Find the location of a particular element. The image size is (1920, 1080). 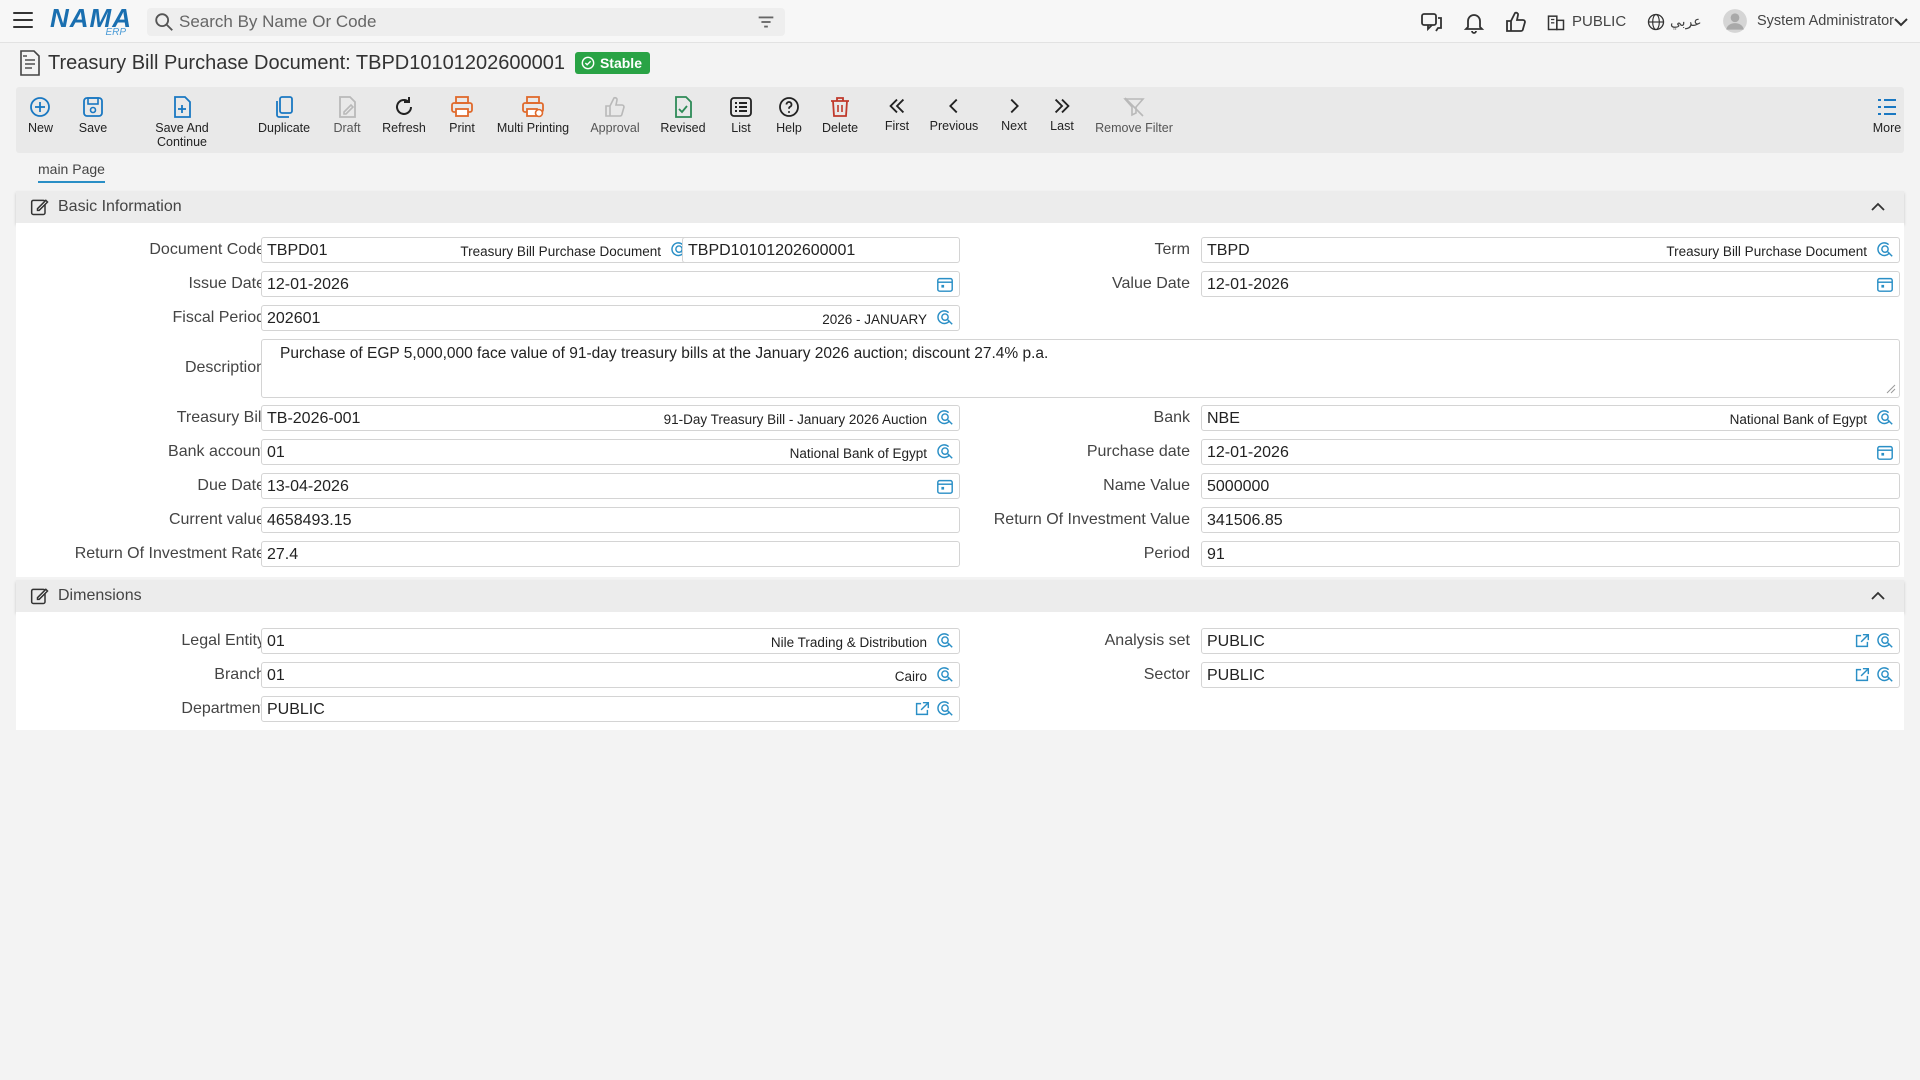

fiscal-period-field: 202601 2026 - JANUARY is located at coordinates (610, 318).